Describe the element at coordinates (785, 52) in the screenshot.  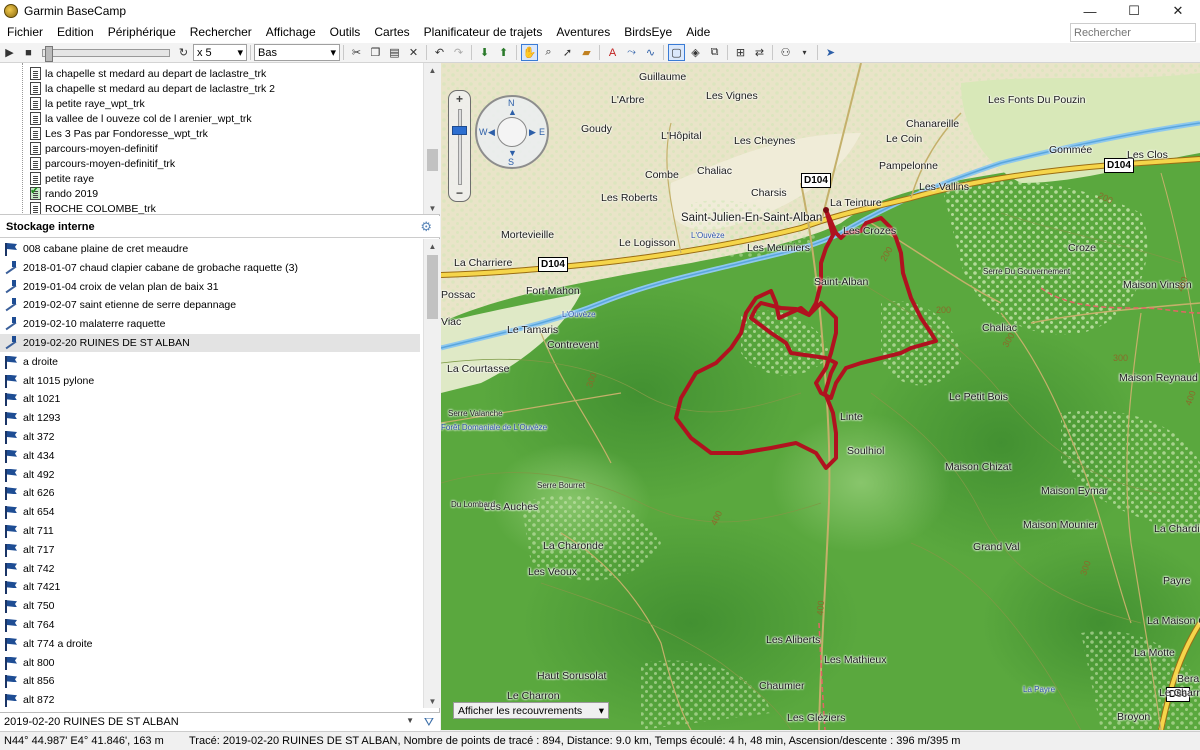
I see `binoculars-icon: ⚇` at that location.